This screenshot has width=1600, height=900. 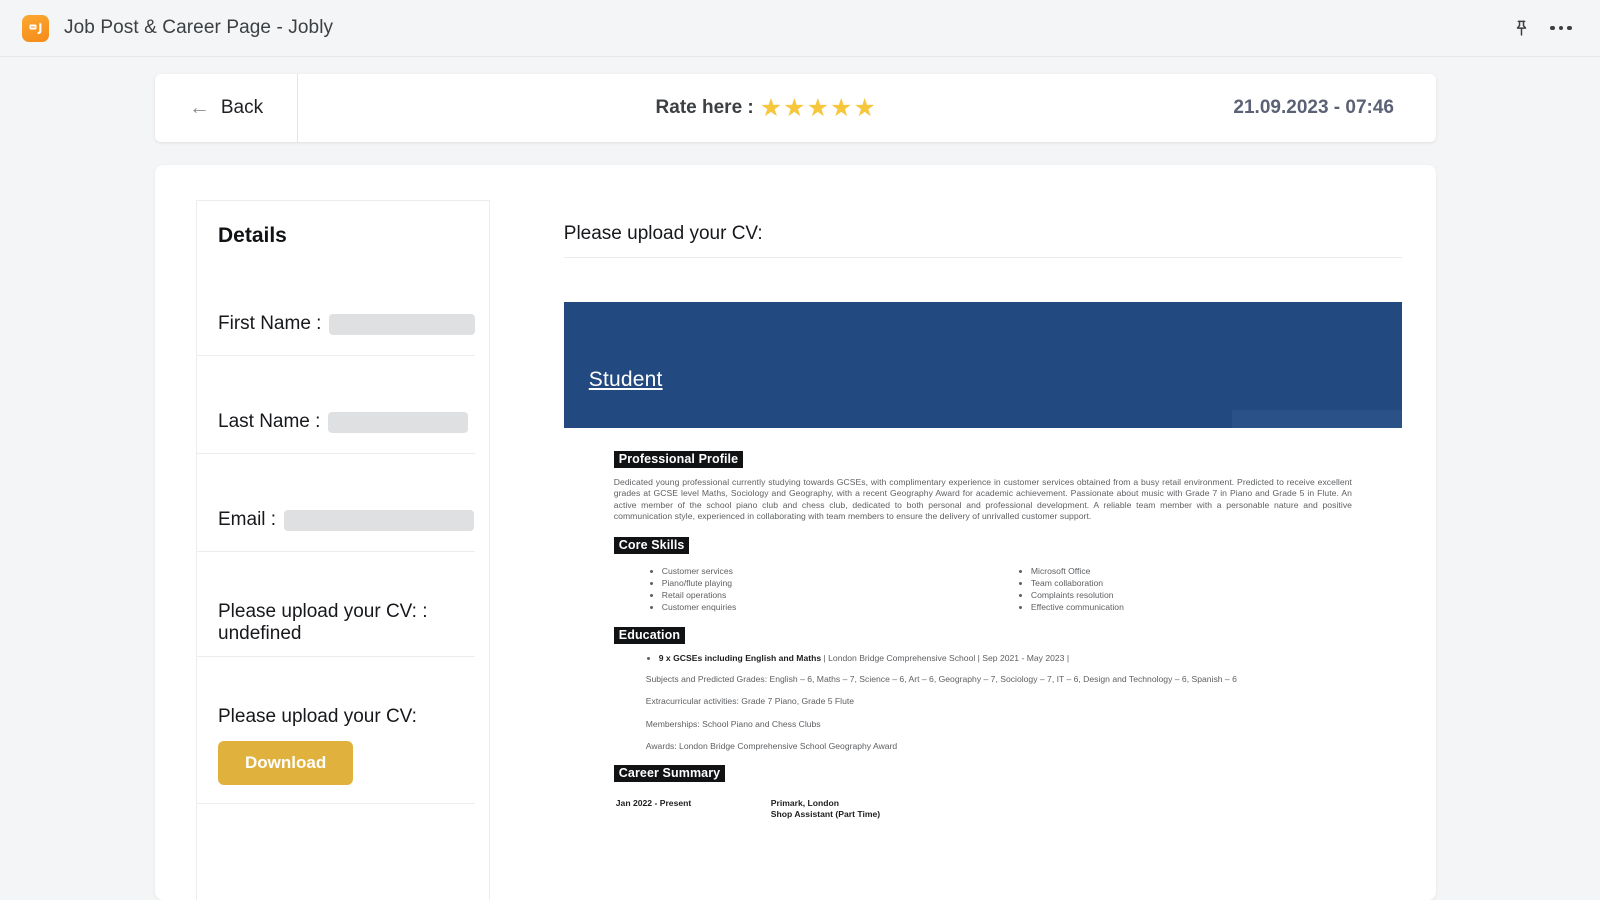 I want to click on list-item: Microsoft Office, so click(x=1191, y=571).